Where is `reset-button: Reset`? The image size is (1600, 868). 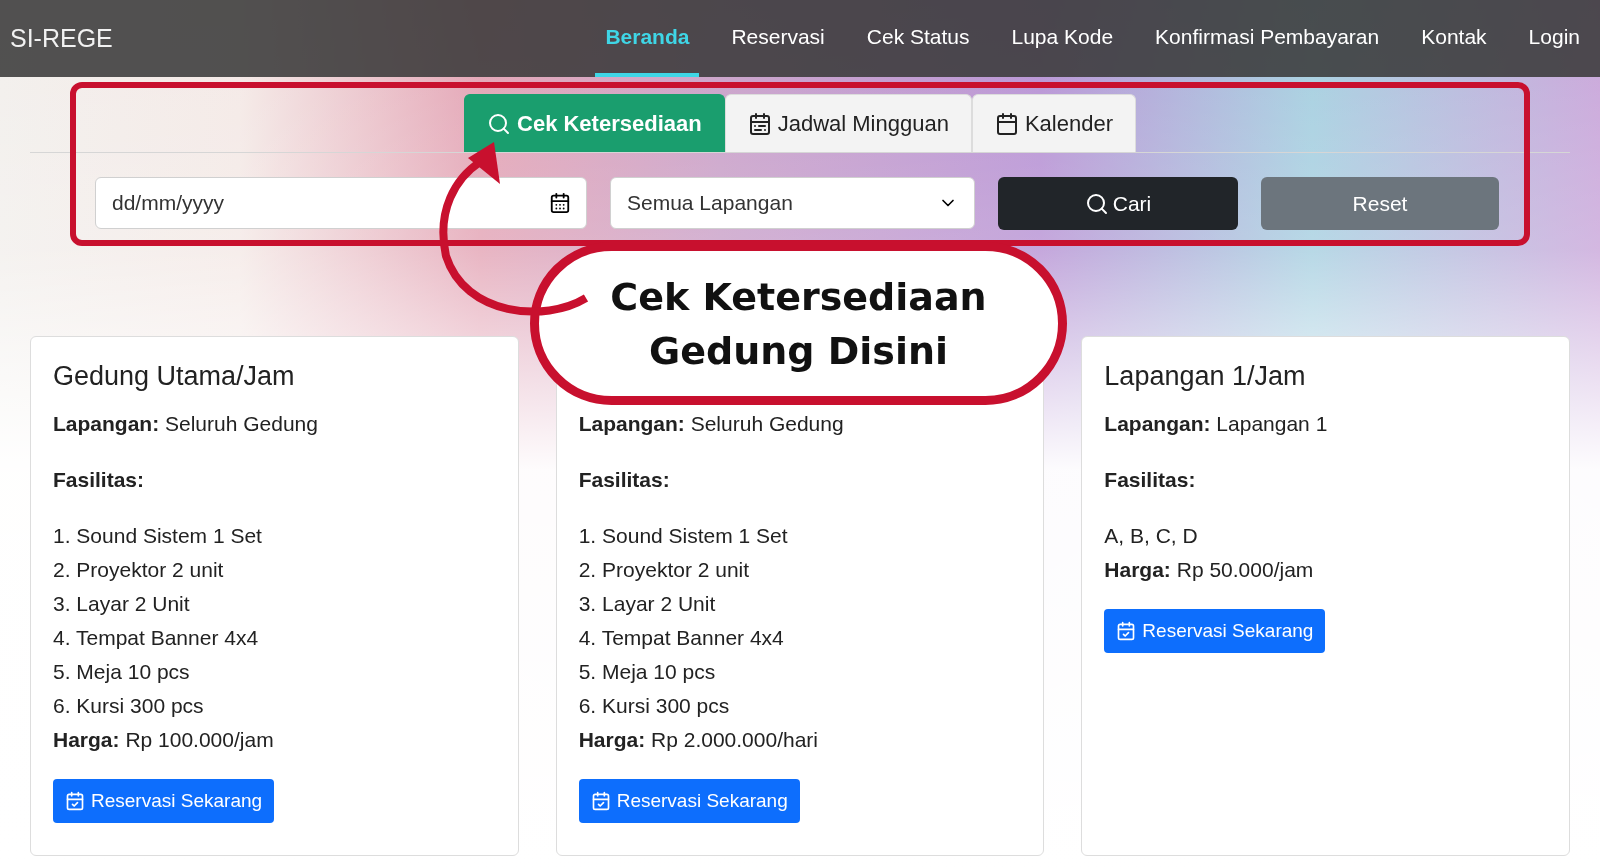 reset-button: Reset is located at coordinates (1380, 203).